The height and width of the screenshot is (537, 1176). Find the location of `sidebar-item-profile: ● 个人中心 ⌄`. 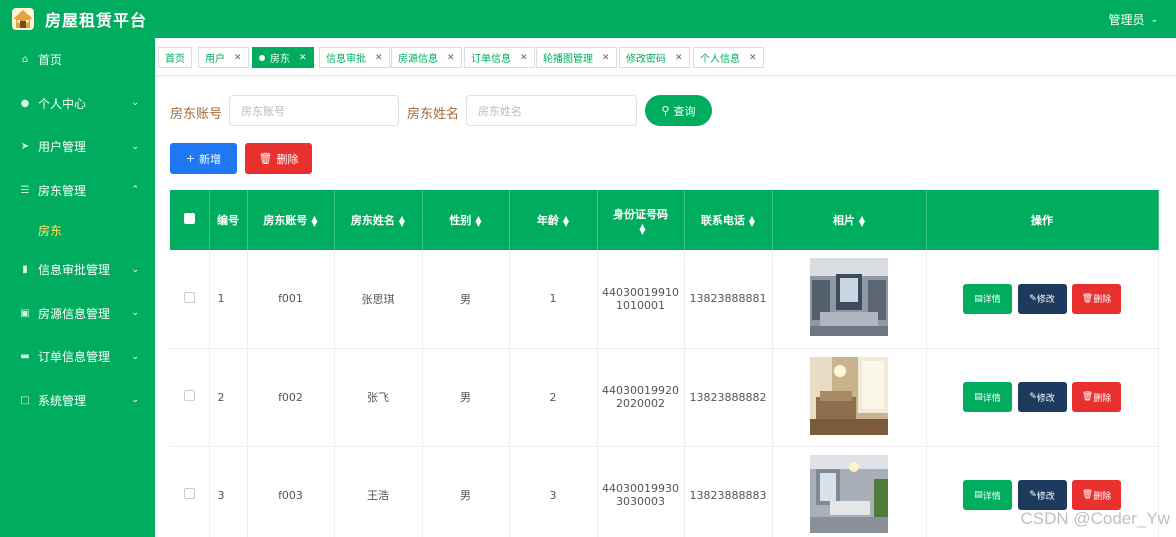

sidebar-item-profile: ● 个人中心 ⌄ is located at coordinates (77, 104).